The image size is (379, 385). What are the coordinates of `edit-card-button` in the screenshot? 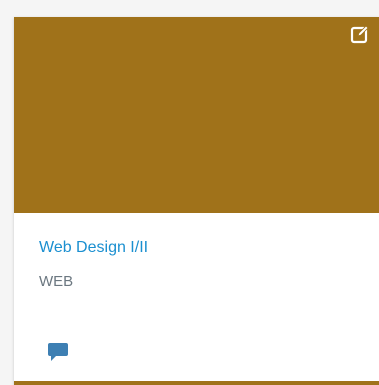 It's located at (360, 34).